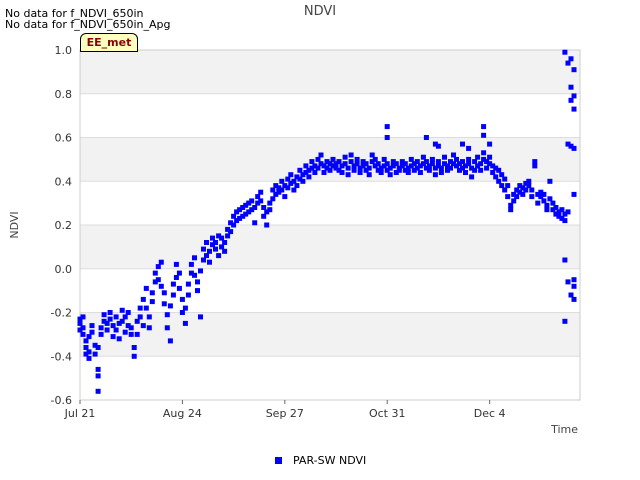 The width and height of the screenshot is (640, 480). Describe the element at coordinates (64, 269) in the screenshot. I see `y-tick-label: 0.0` at that location.